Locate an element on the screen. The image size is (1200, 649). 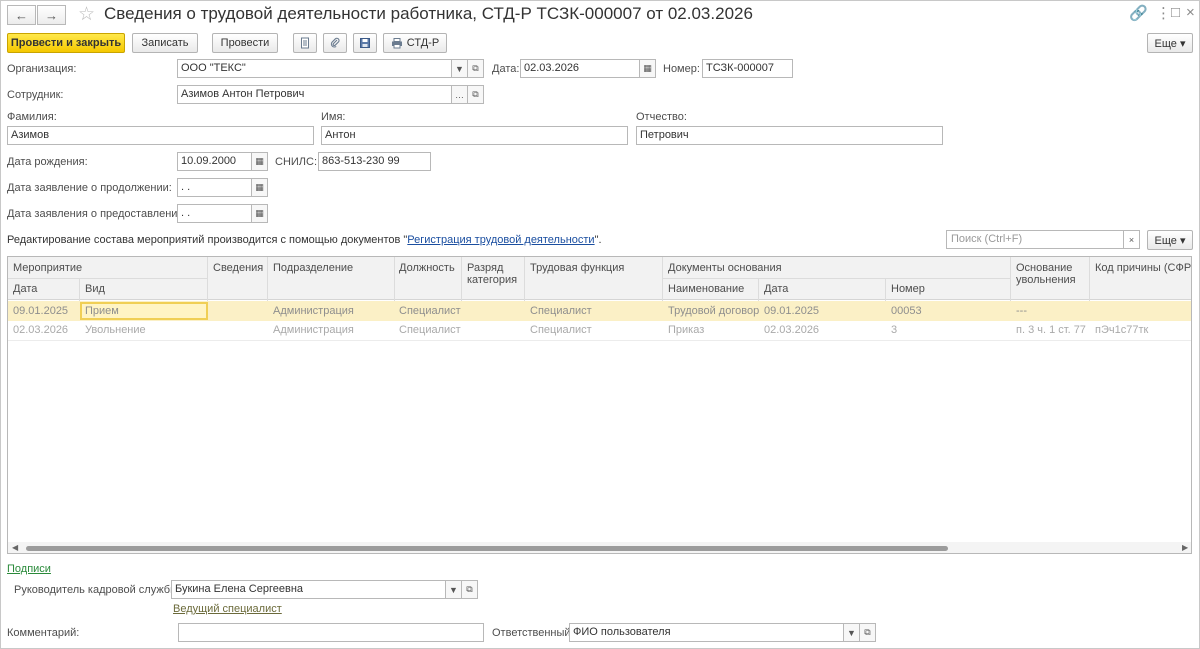
back-button: ← is located at coordinates (21, 15).